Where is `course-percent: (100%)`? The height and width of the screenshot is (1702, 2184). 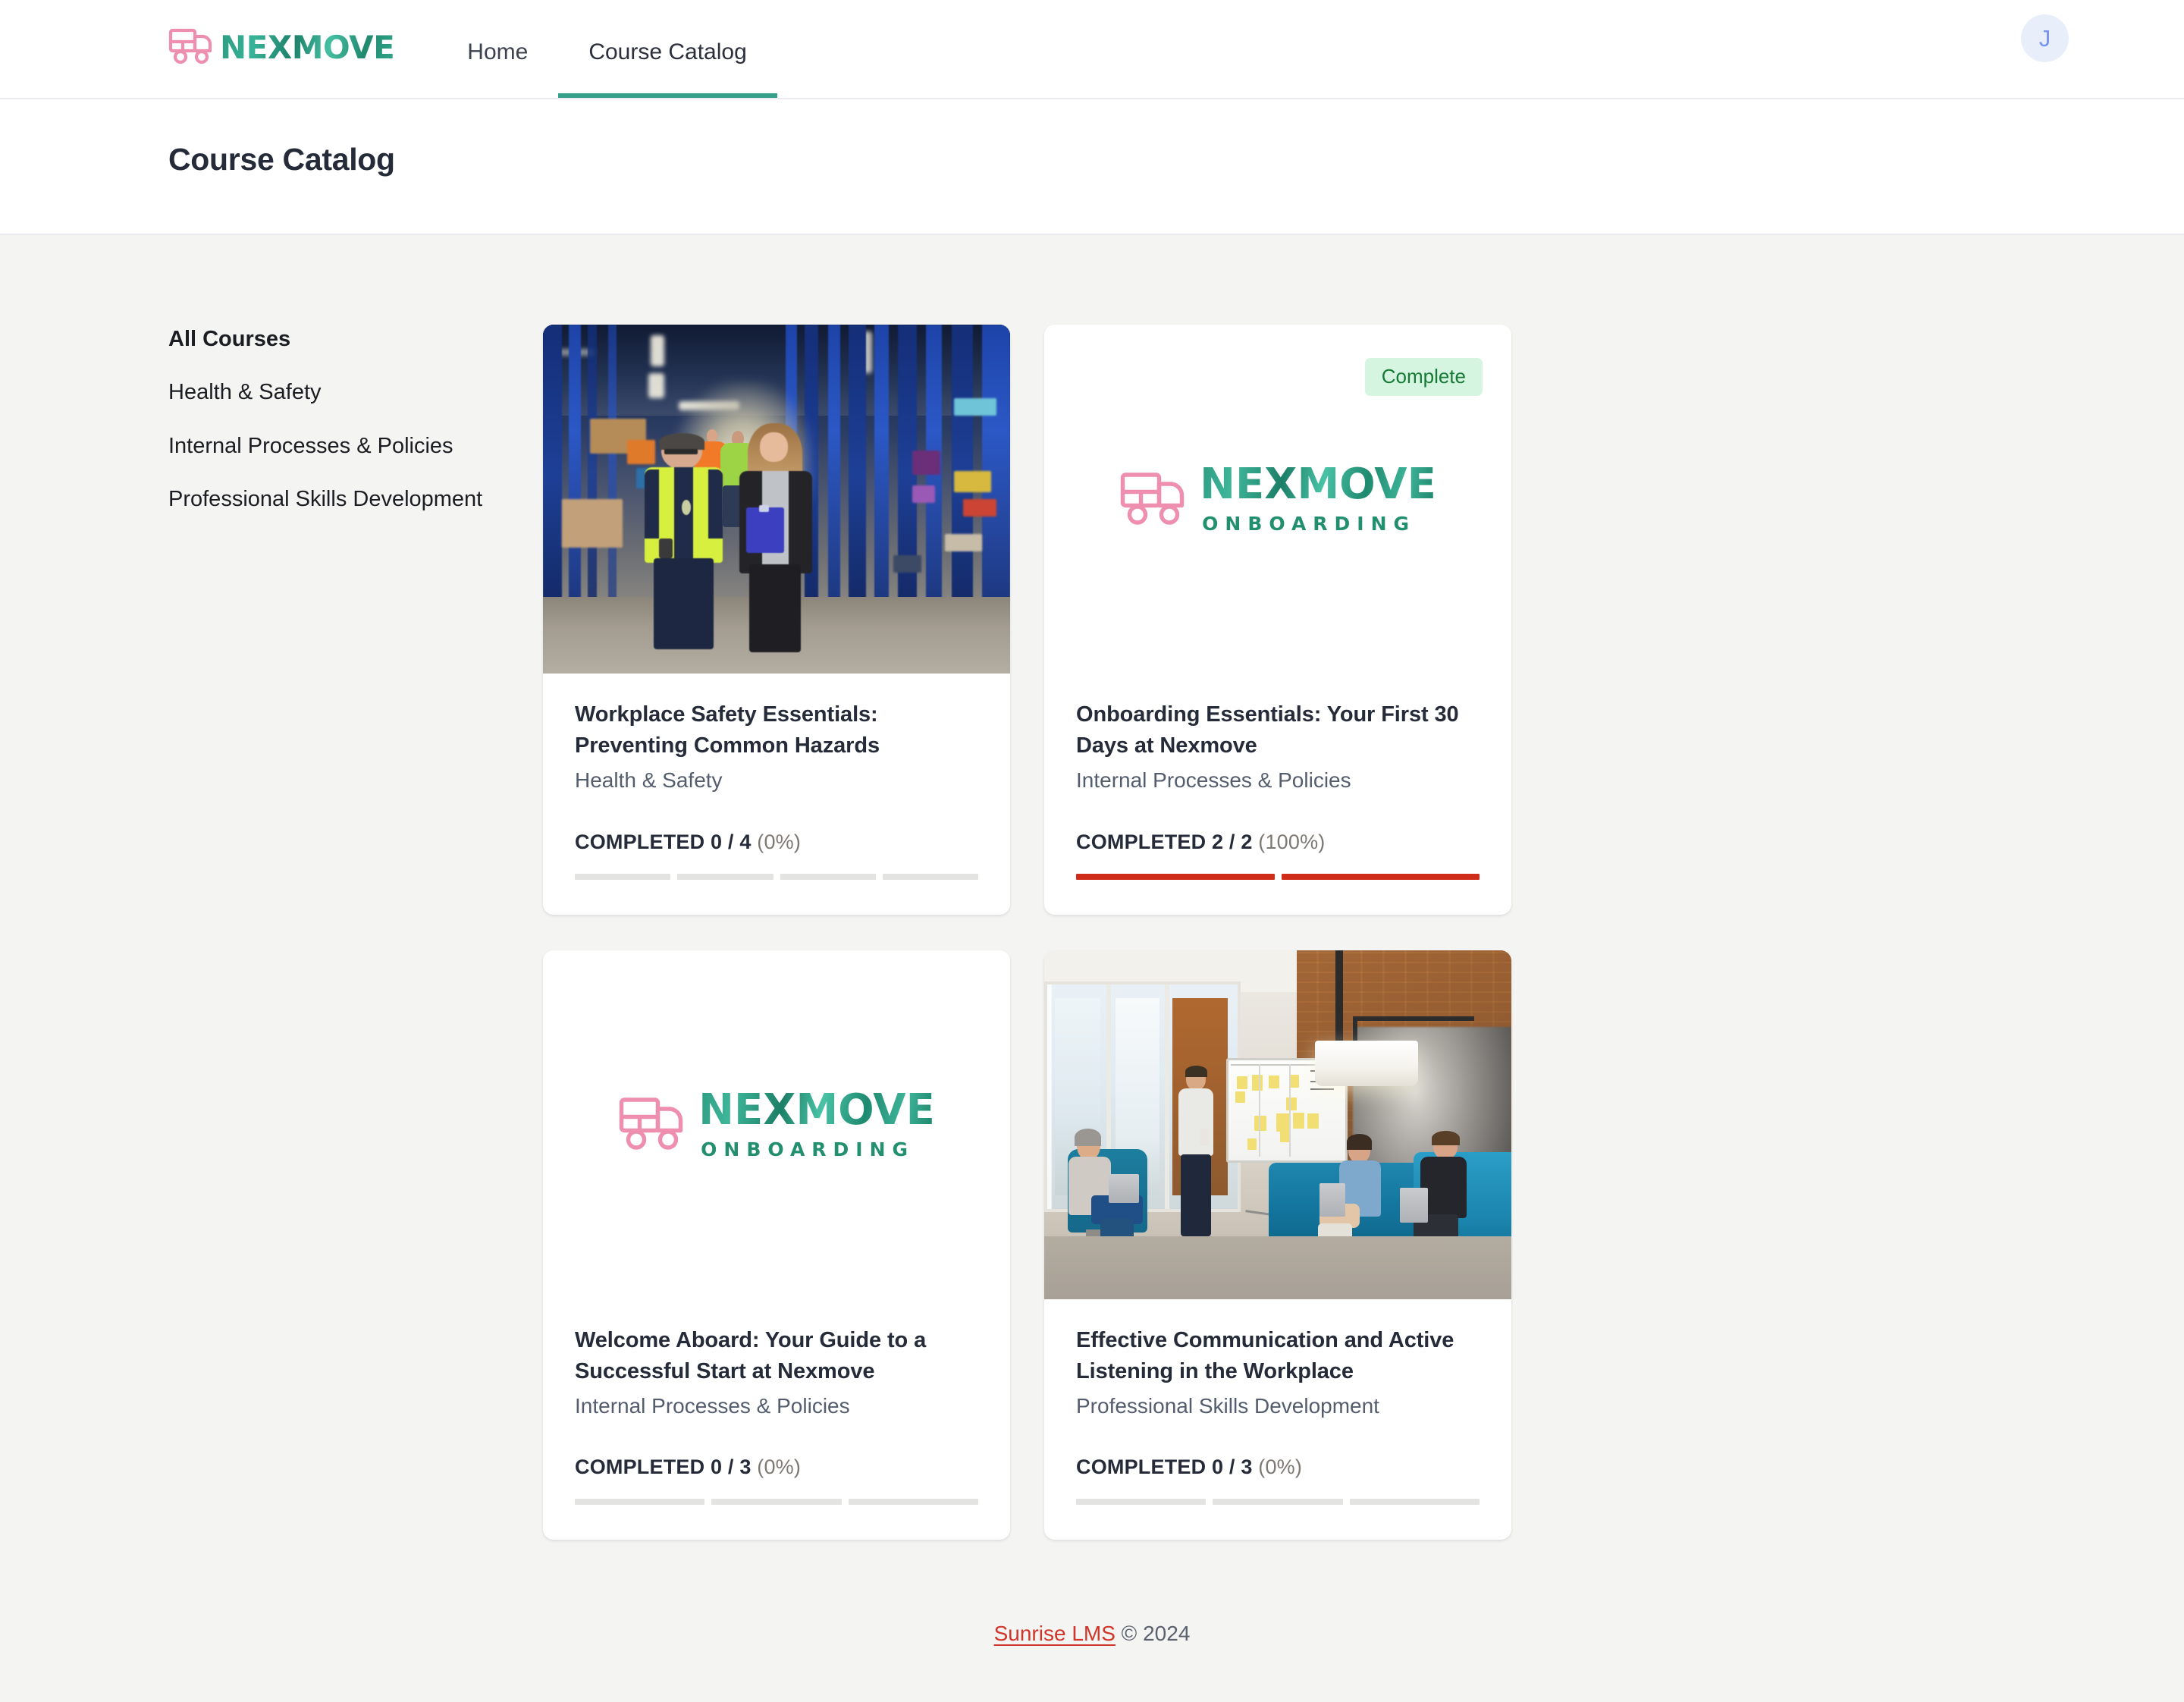 course-percent: (100%) is located at coordinates (1292, 841).